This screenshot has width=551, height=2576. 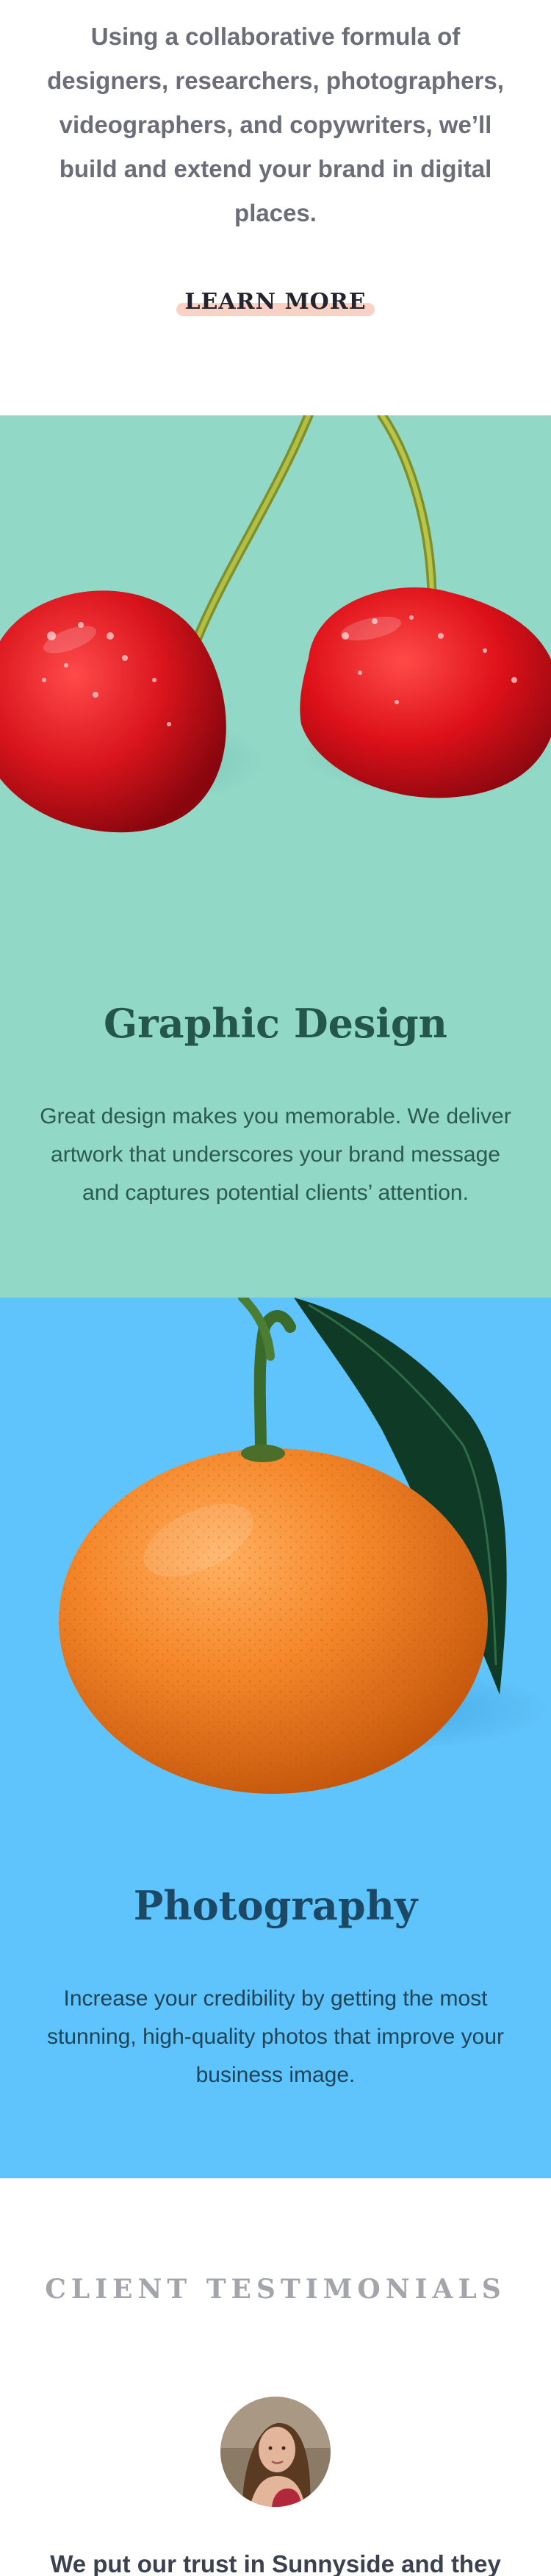 I want to click on photography-title: Photography, so click(x=275, y=1905).